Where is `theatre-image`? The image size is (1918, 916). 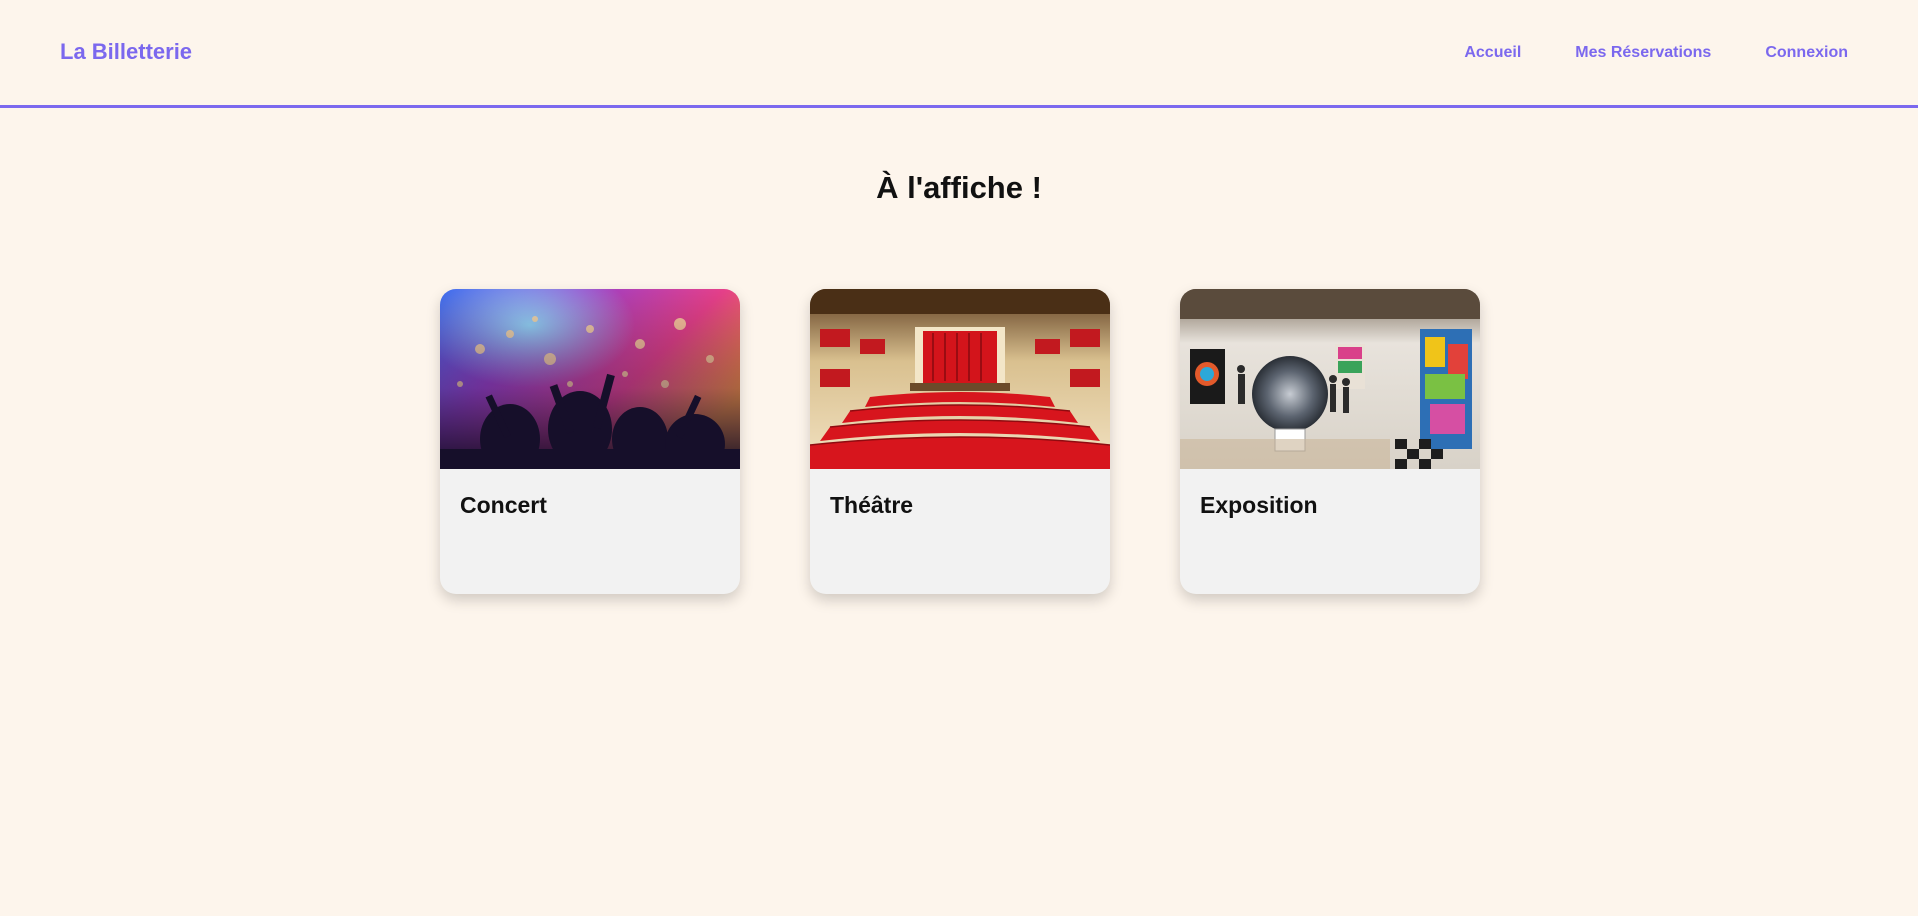 theatre-image is located at coordinates (960, 379).